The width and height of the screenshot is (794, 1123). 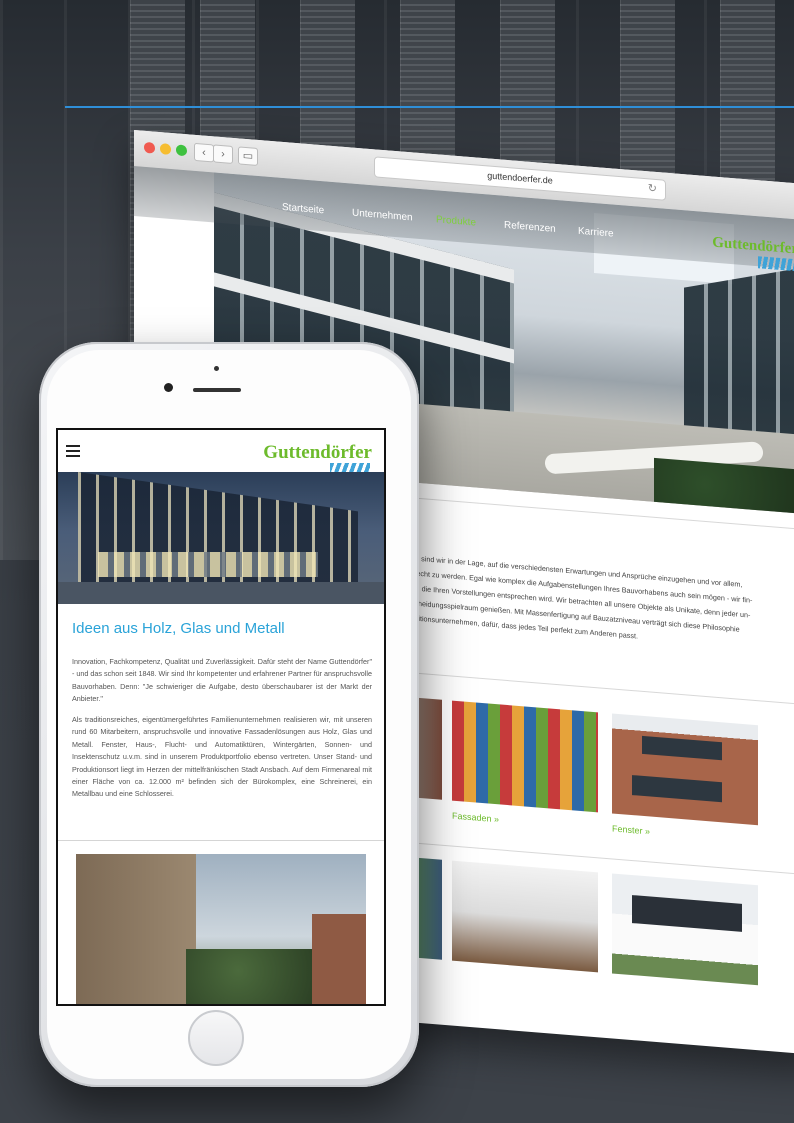 What do you see at coordinates (317, 453) in the screenshot?
I see `mobile-logo: Guttendörfer` at bounding box center [317, 453].